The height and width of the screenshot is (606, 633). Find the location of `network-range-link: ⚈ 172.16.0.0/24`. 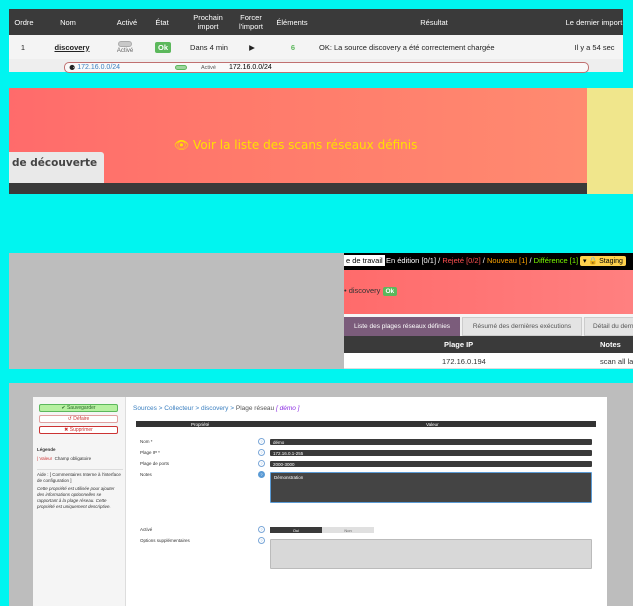

network-range-link: ⚈ 172.16.0.0/24 is located at coordinates (94, 67).